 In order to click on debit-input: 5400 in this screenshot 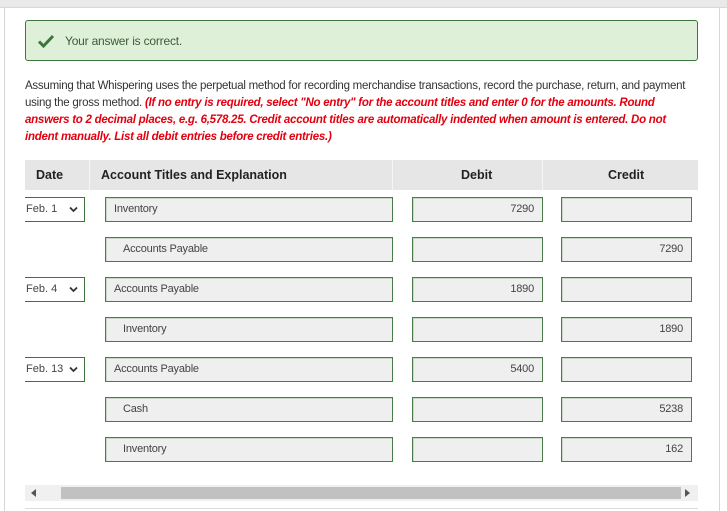, I will do `click(477, 369)`.